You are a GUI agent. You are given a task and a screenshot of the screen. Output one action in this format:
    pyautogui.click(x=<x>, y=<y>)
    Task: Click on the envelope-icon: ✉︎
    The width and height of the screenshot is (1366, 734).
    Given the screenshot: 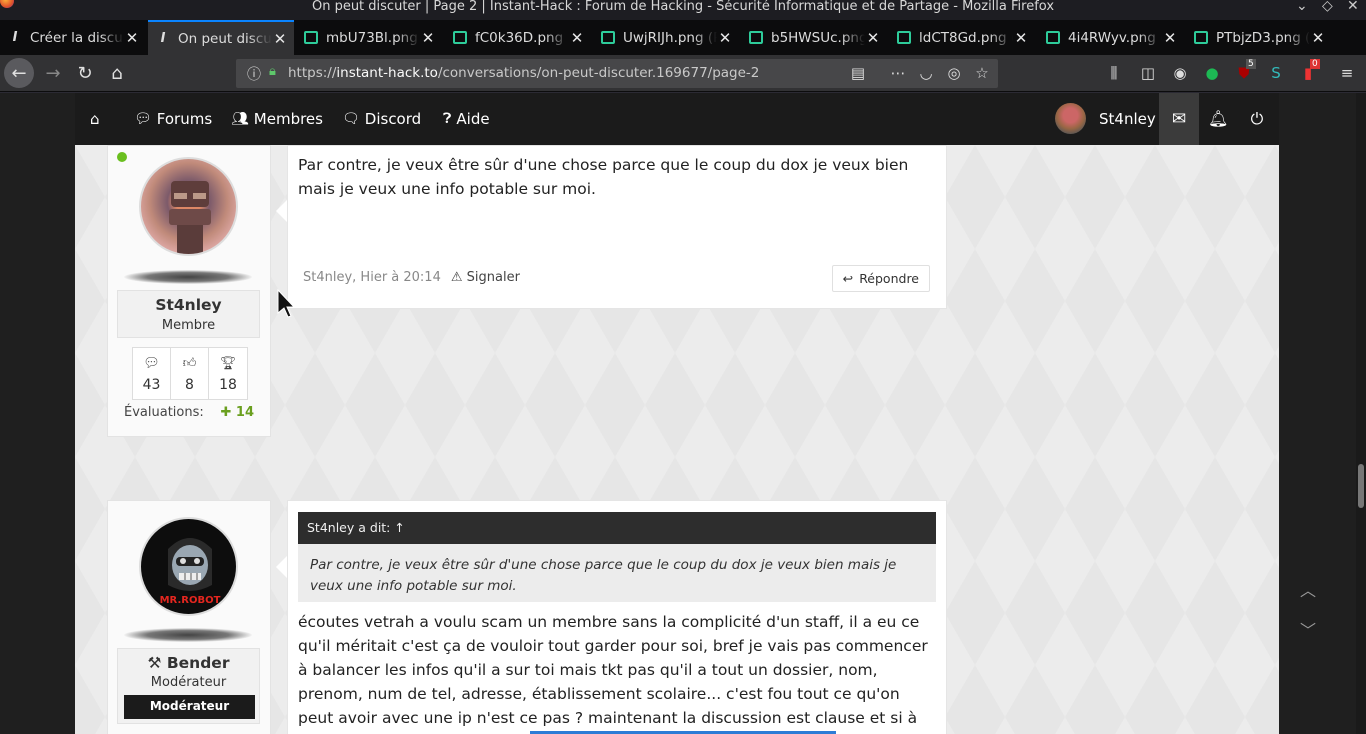 What is the action you would take?
    pyautogui.click(x=1179, y=119)
    